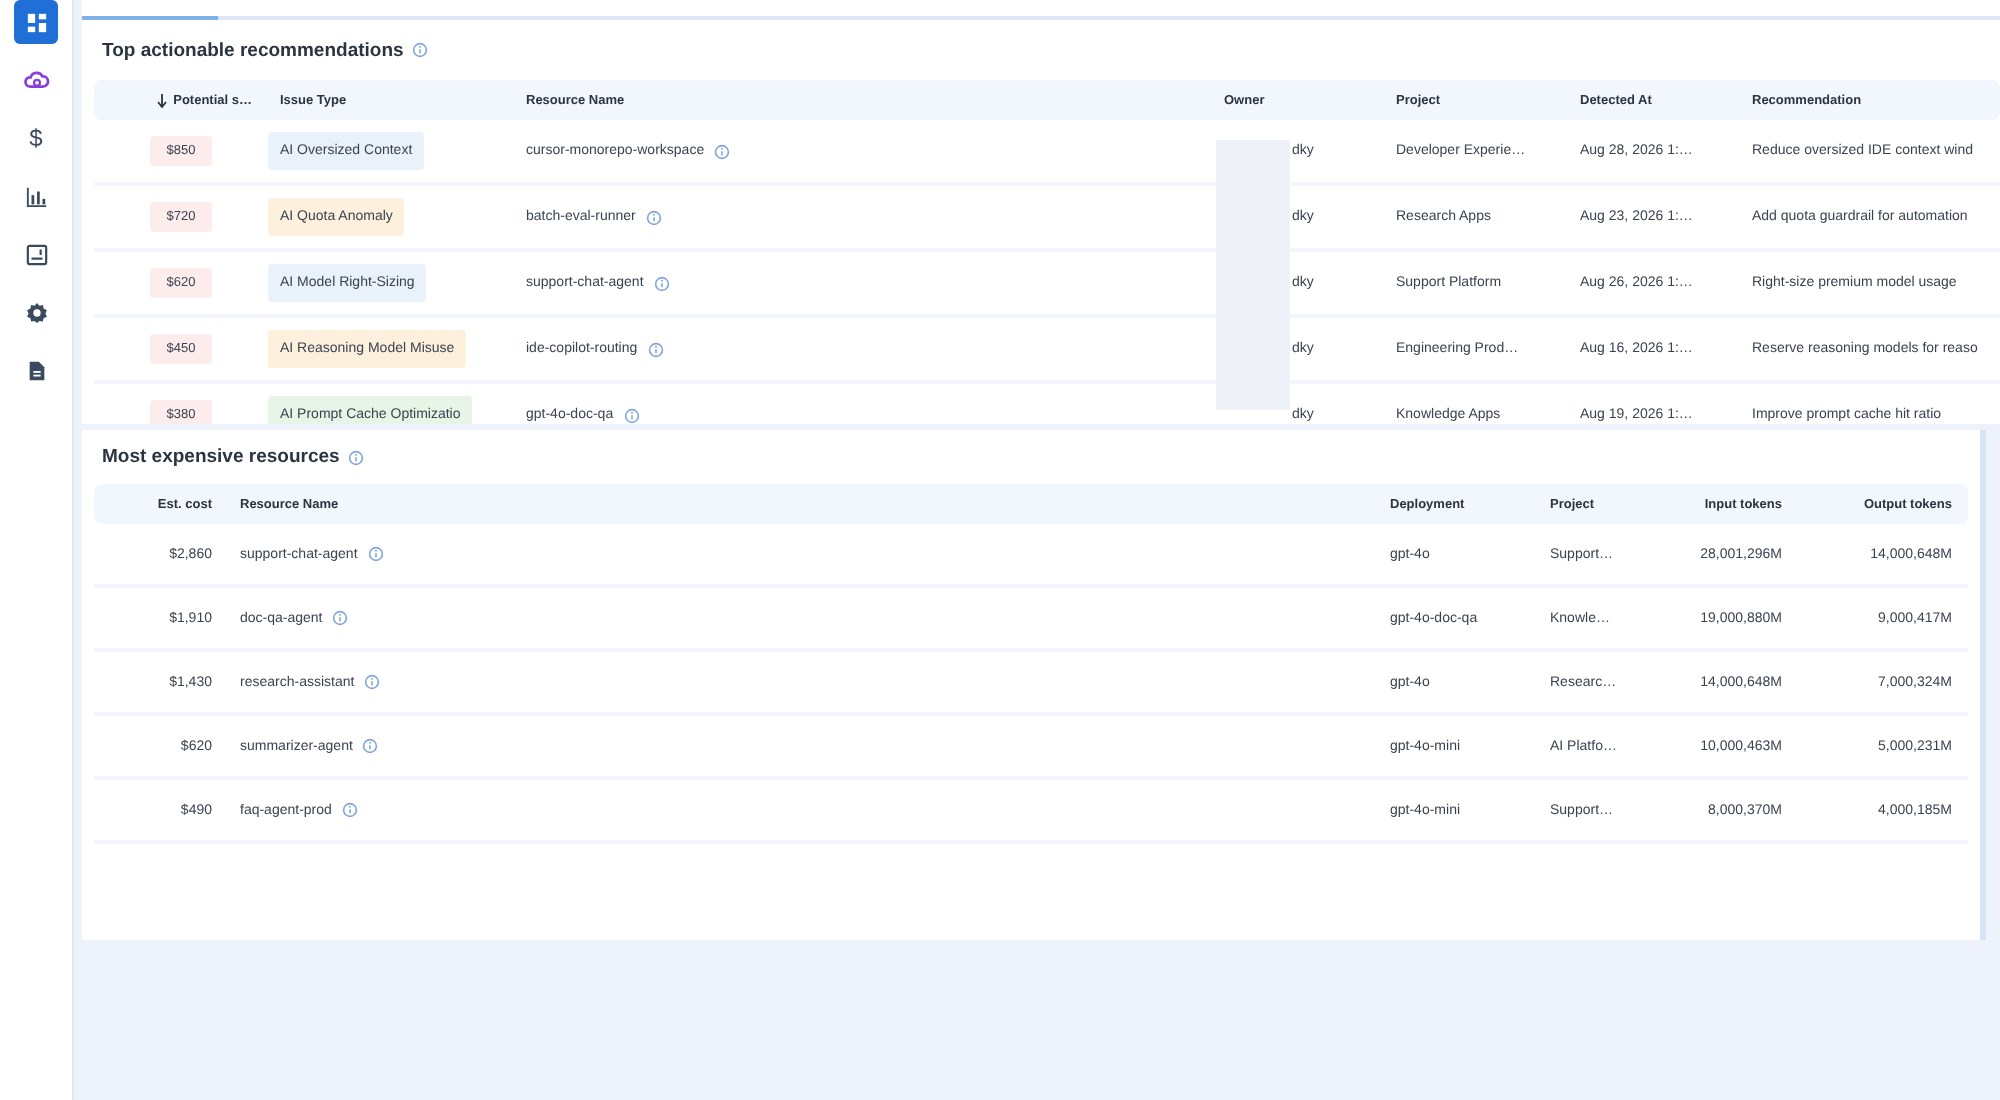 This screenshot has width=2000, height=1100. I want to click on sort-arrow-icon, so click(161, 100).